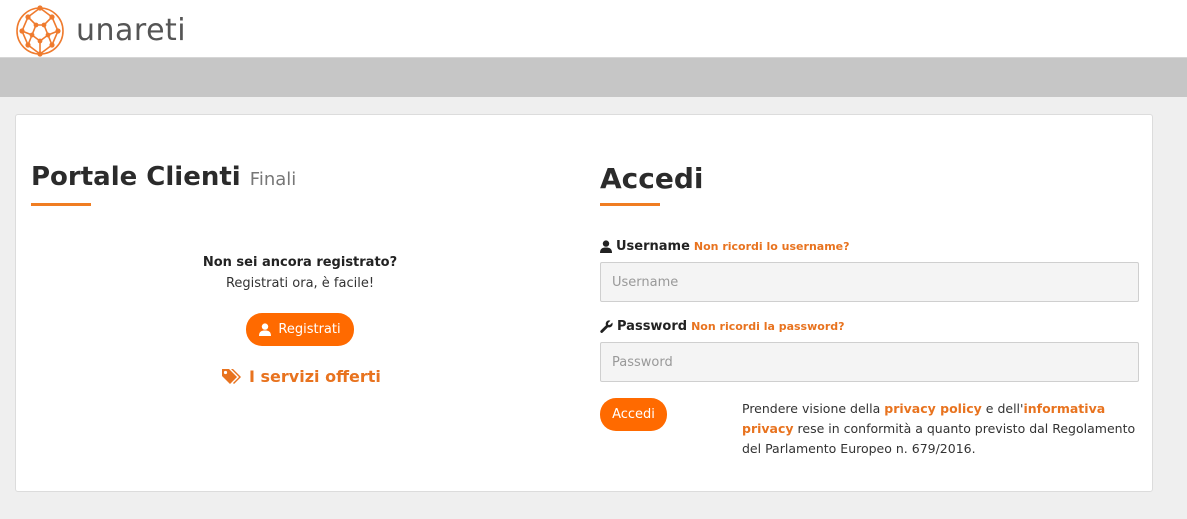 The width and height of the screenshot is (1187, 519). Describe the element at coordinates (653, 246) in the screenshot. I see `username-label: Username` at that location.